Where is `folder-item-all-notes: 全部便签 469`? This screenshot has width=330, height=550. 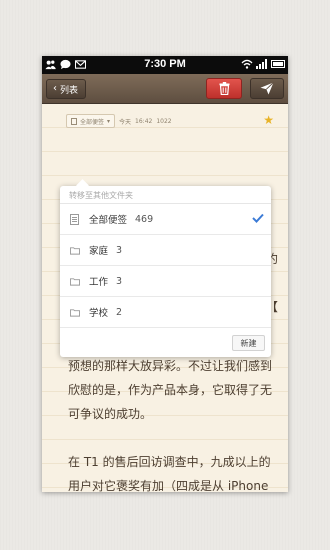 folder-item-all-notes: 全部便签 469 is located at coordinates (165, 219).